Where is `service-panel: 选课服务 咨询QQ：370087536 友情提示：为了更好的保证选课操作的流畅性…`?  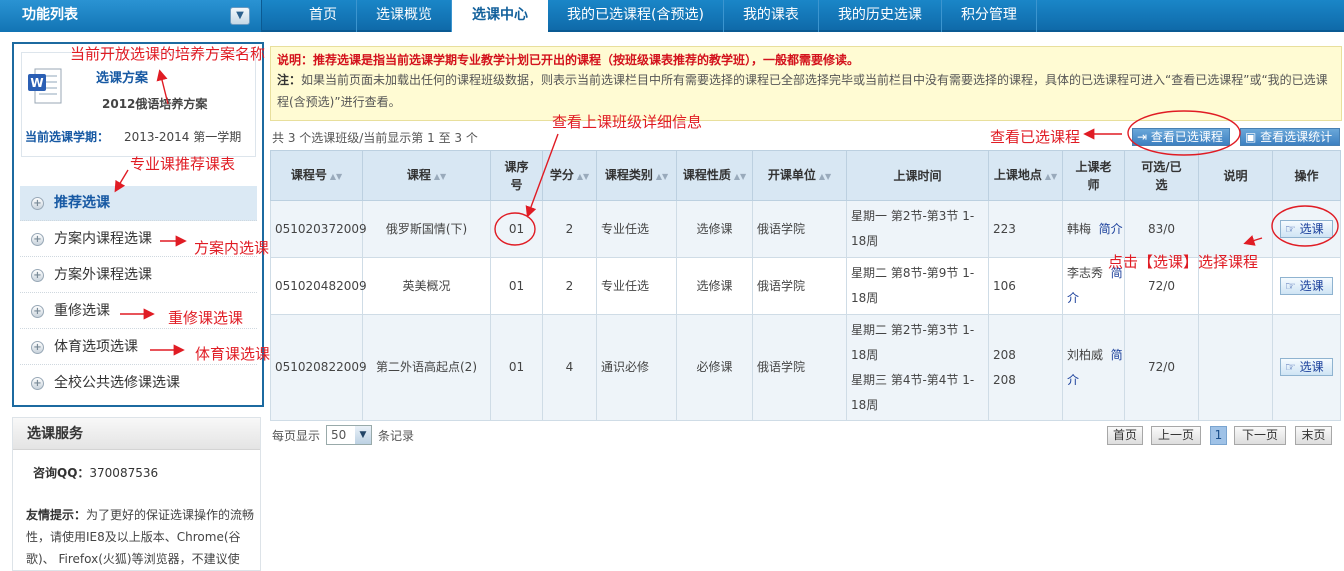
service-panel: 选课服务 咨询QQ：370087536 友情提示：为了更好的保证选课操作的流畅性… is located at coordinates (136, 494).